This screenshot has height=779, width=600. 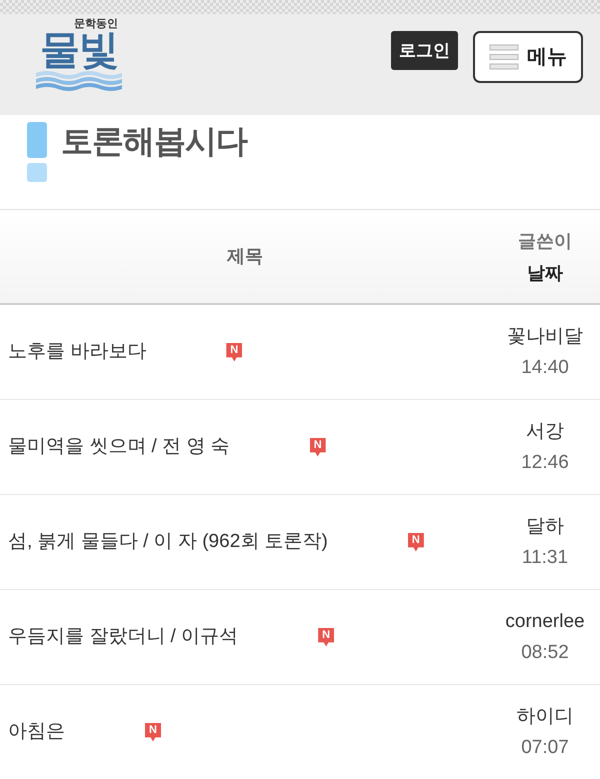 I want to click on post-title-link: 노후를 바라보다, so click(x=77, y=352).